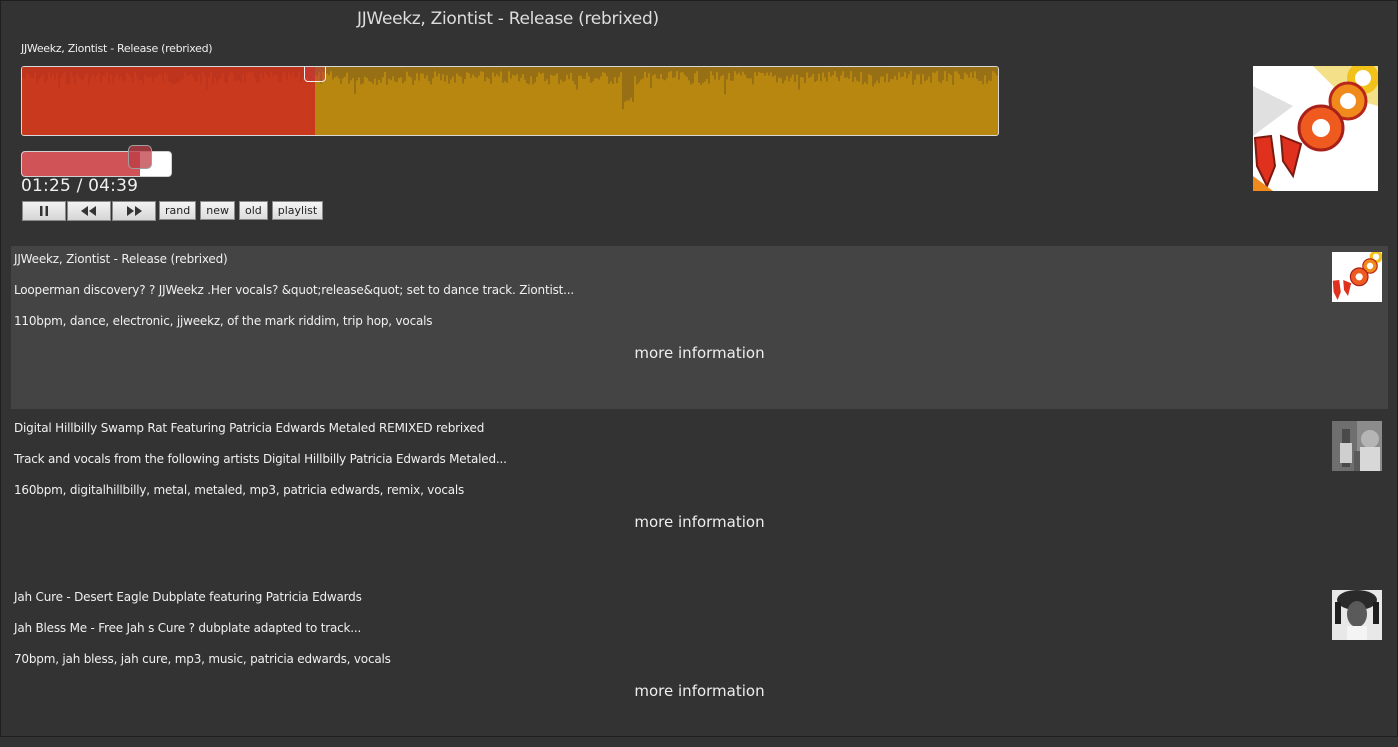 This screenshot has height=747, width=1398. Describe the element at coordinates (510, 88) in the screenshot. I see `waveform-graphic` at that location.